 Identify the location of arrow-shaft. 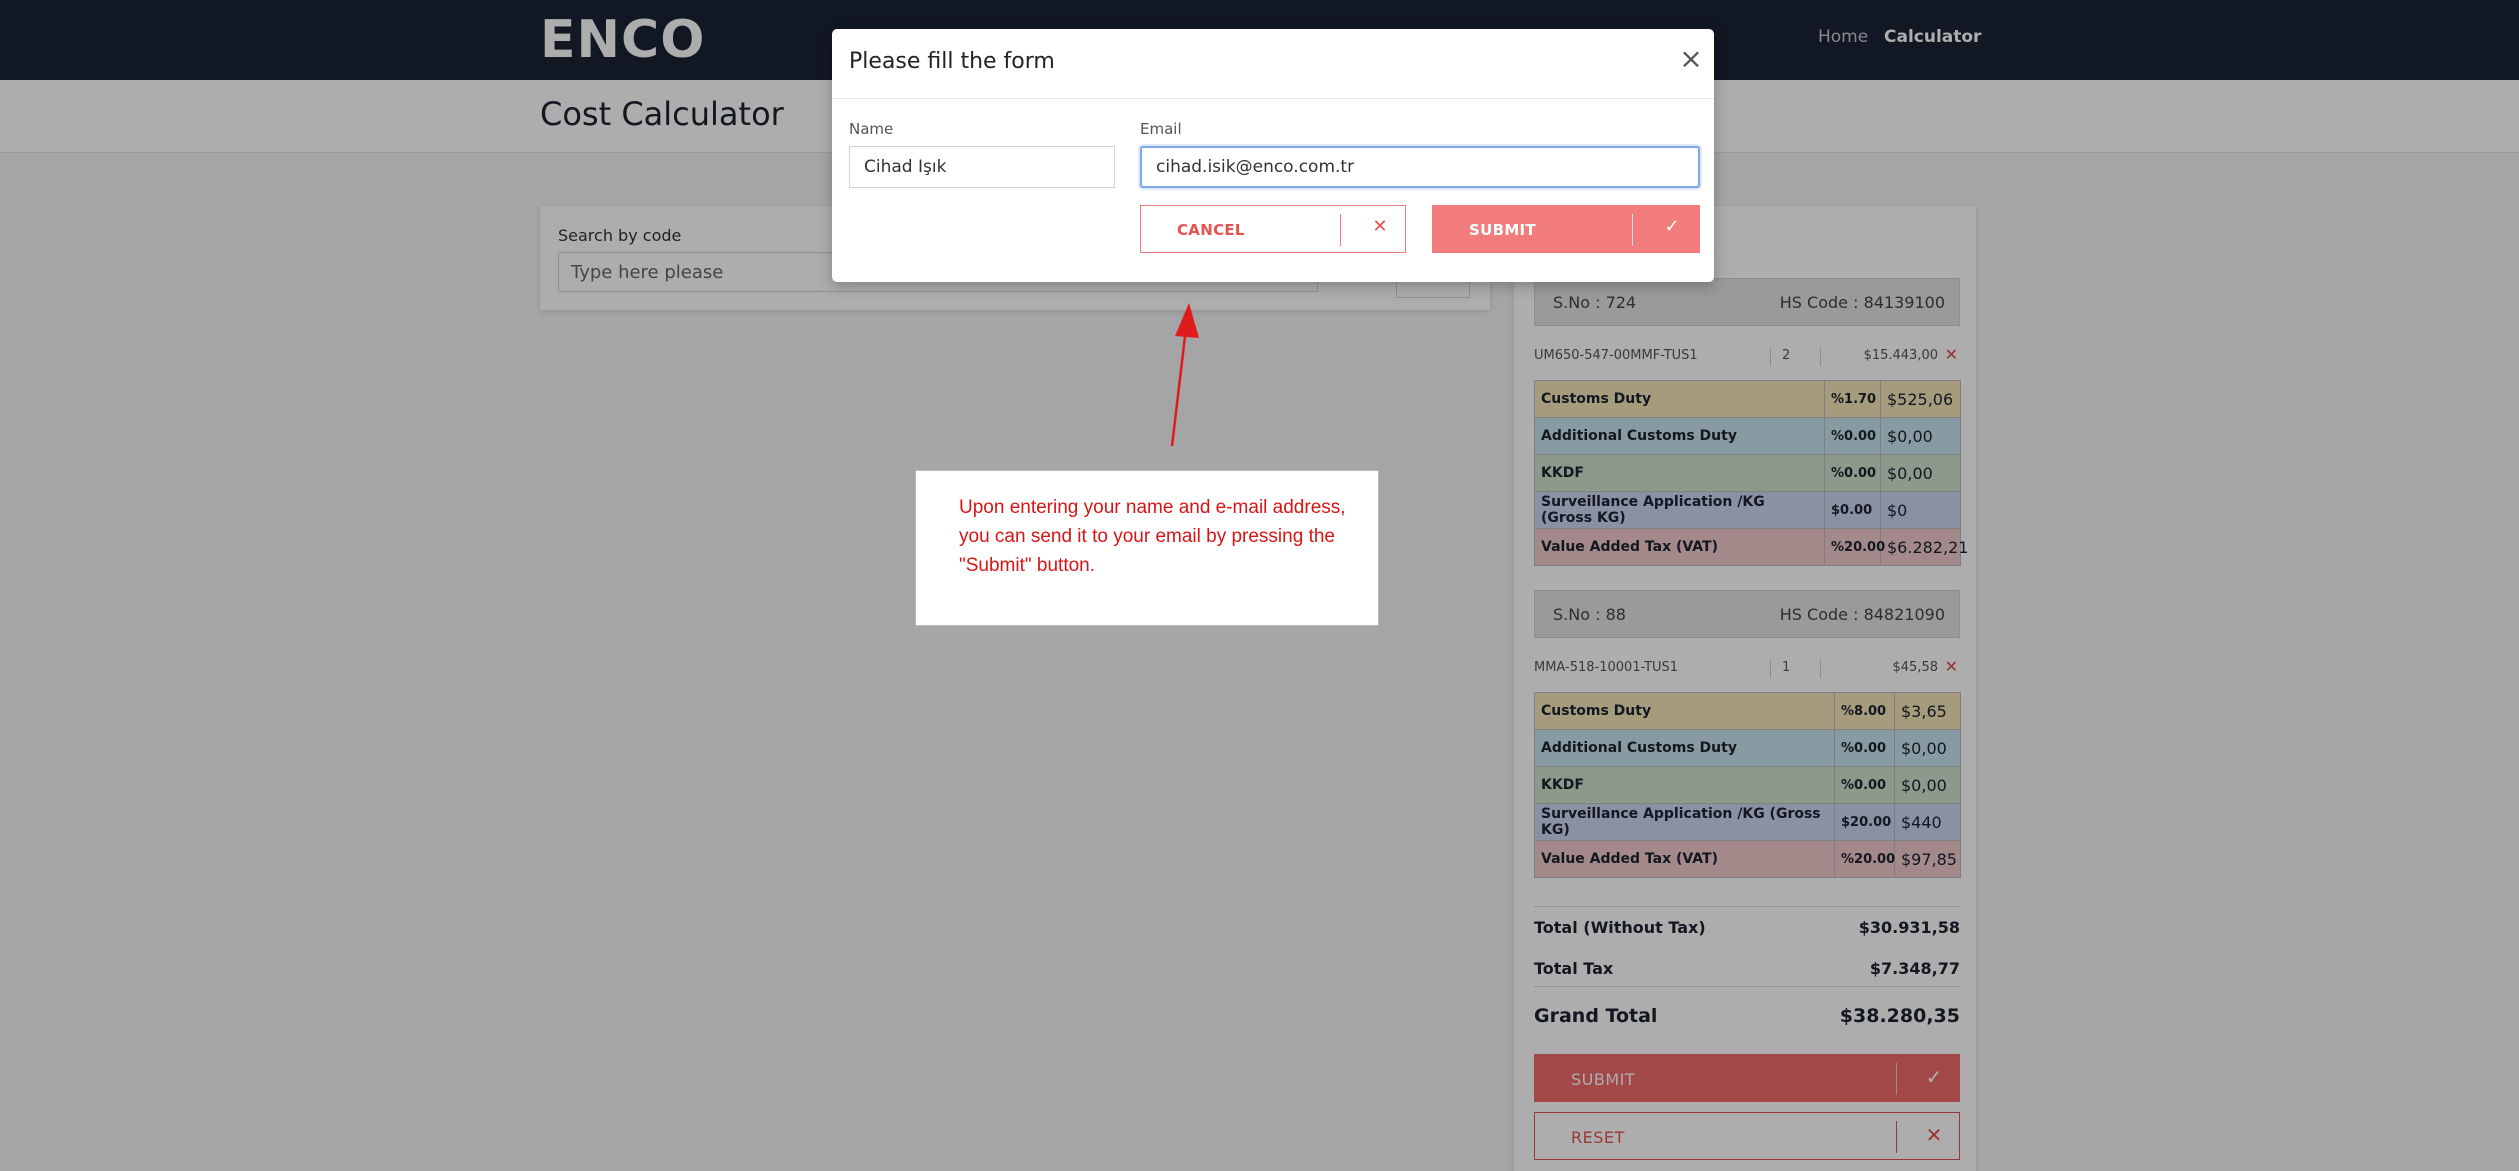
(1179, 387).